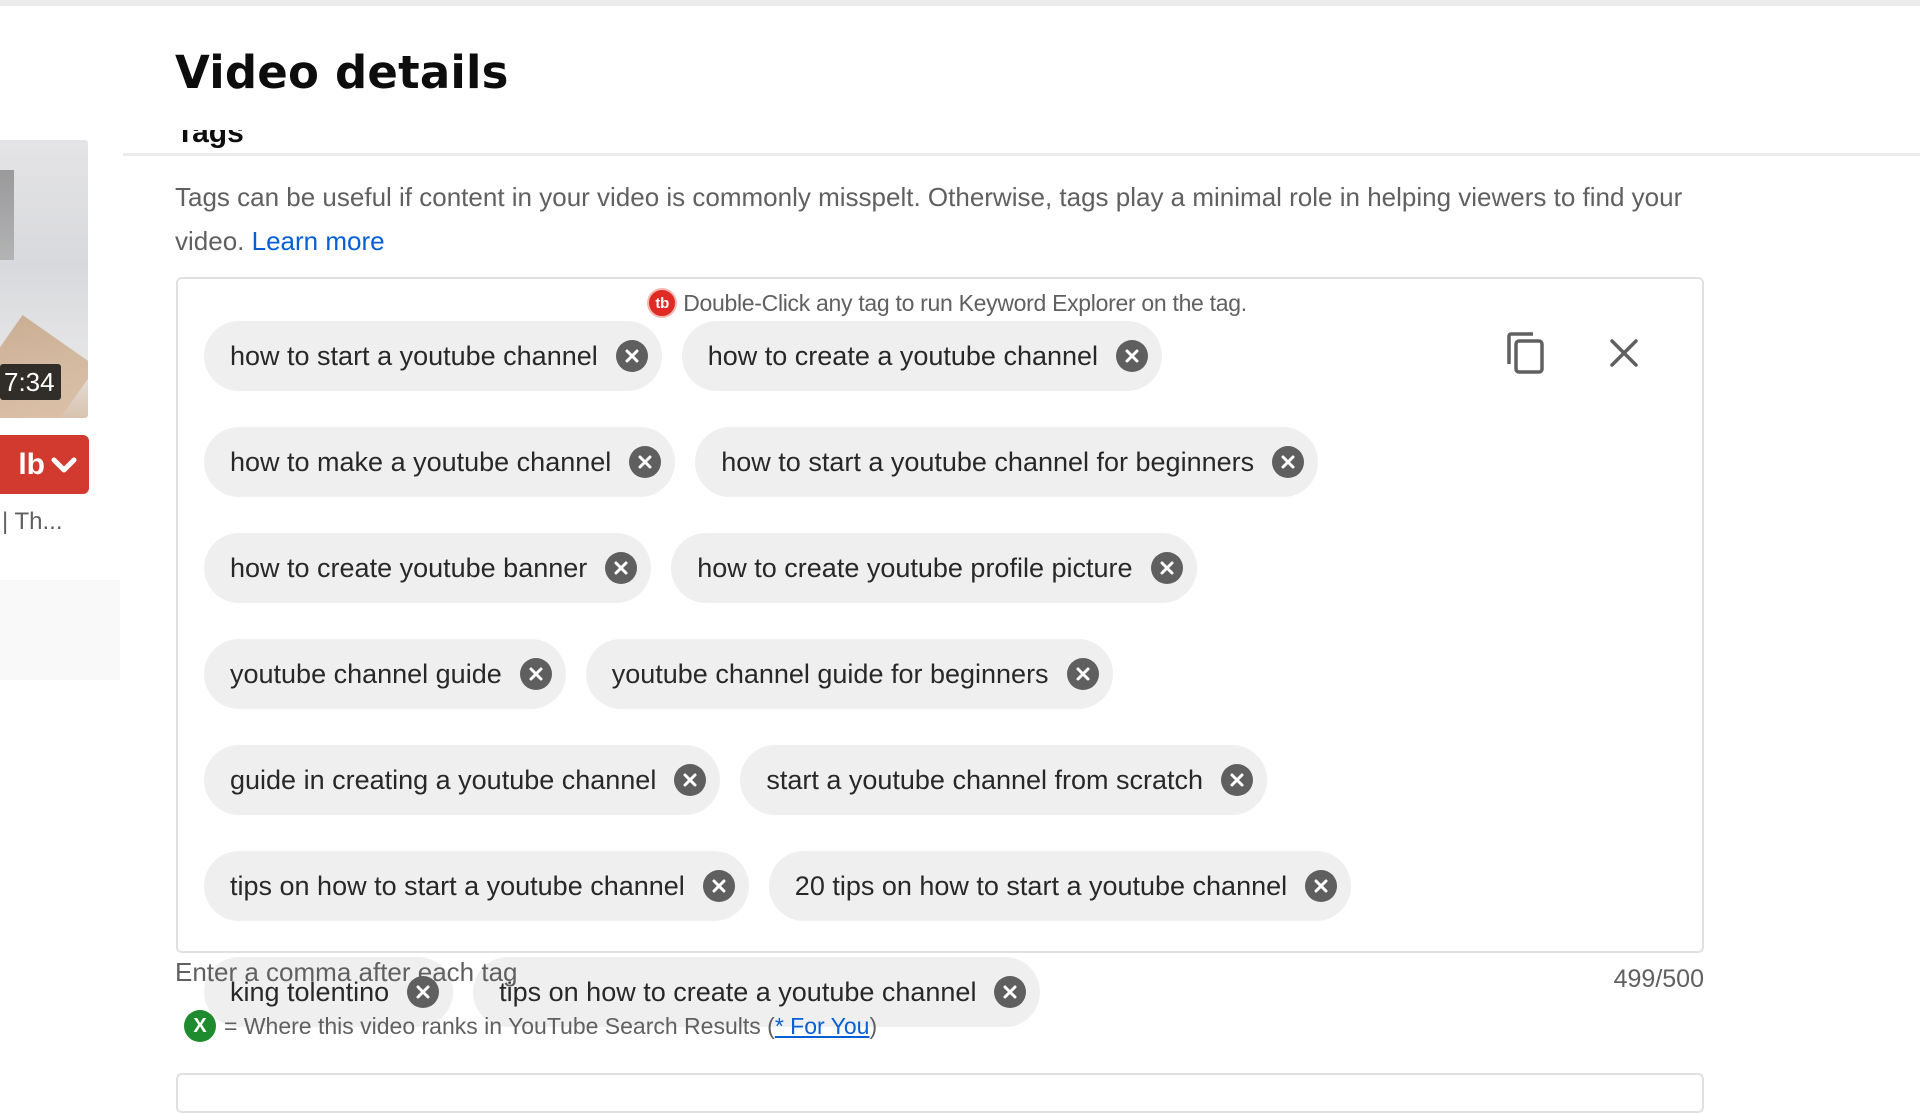 The image size is (1920, 1113). Describe the element at coordinates (346, 972) in the screenshot. I see `tags-helper-text: Enter a comma after each tag` at that location.